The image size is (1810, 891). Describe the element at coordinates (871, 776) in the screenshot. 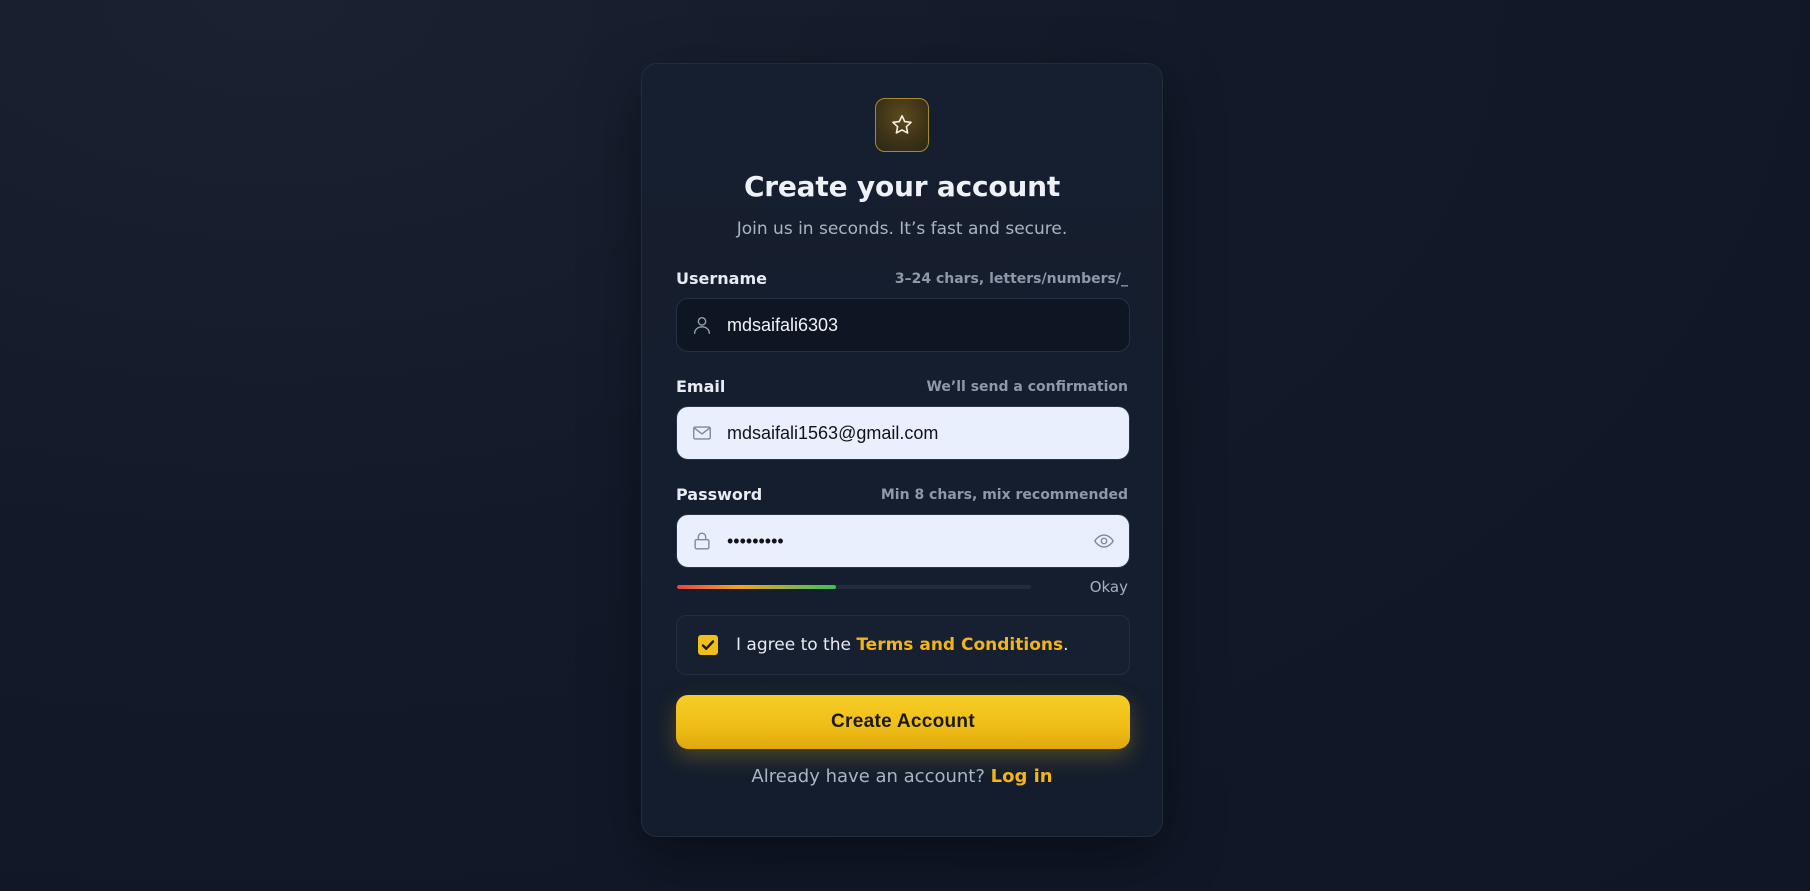

I see `login-prompt-text: Already have an account?` at that location.